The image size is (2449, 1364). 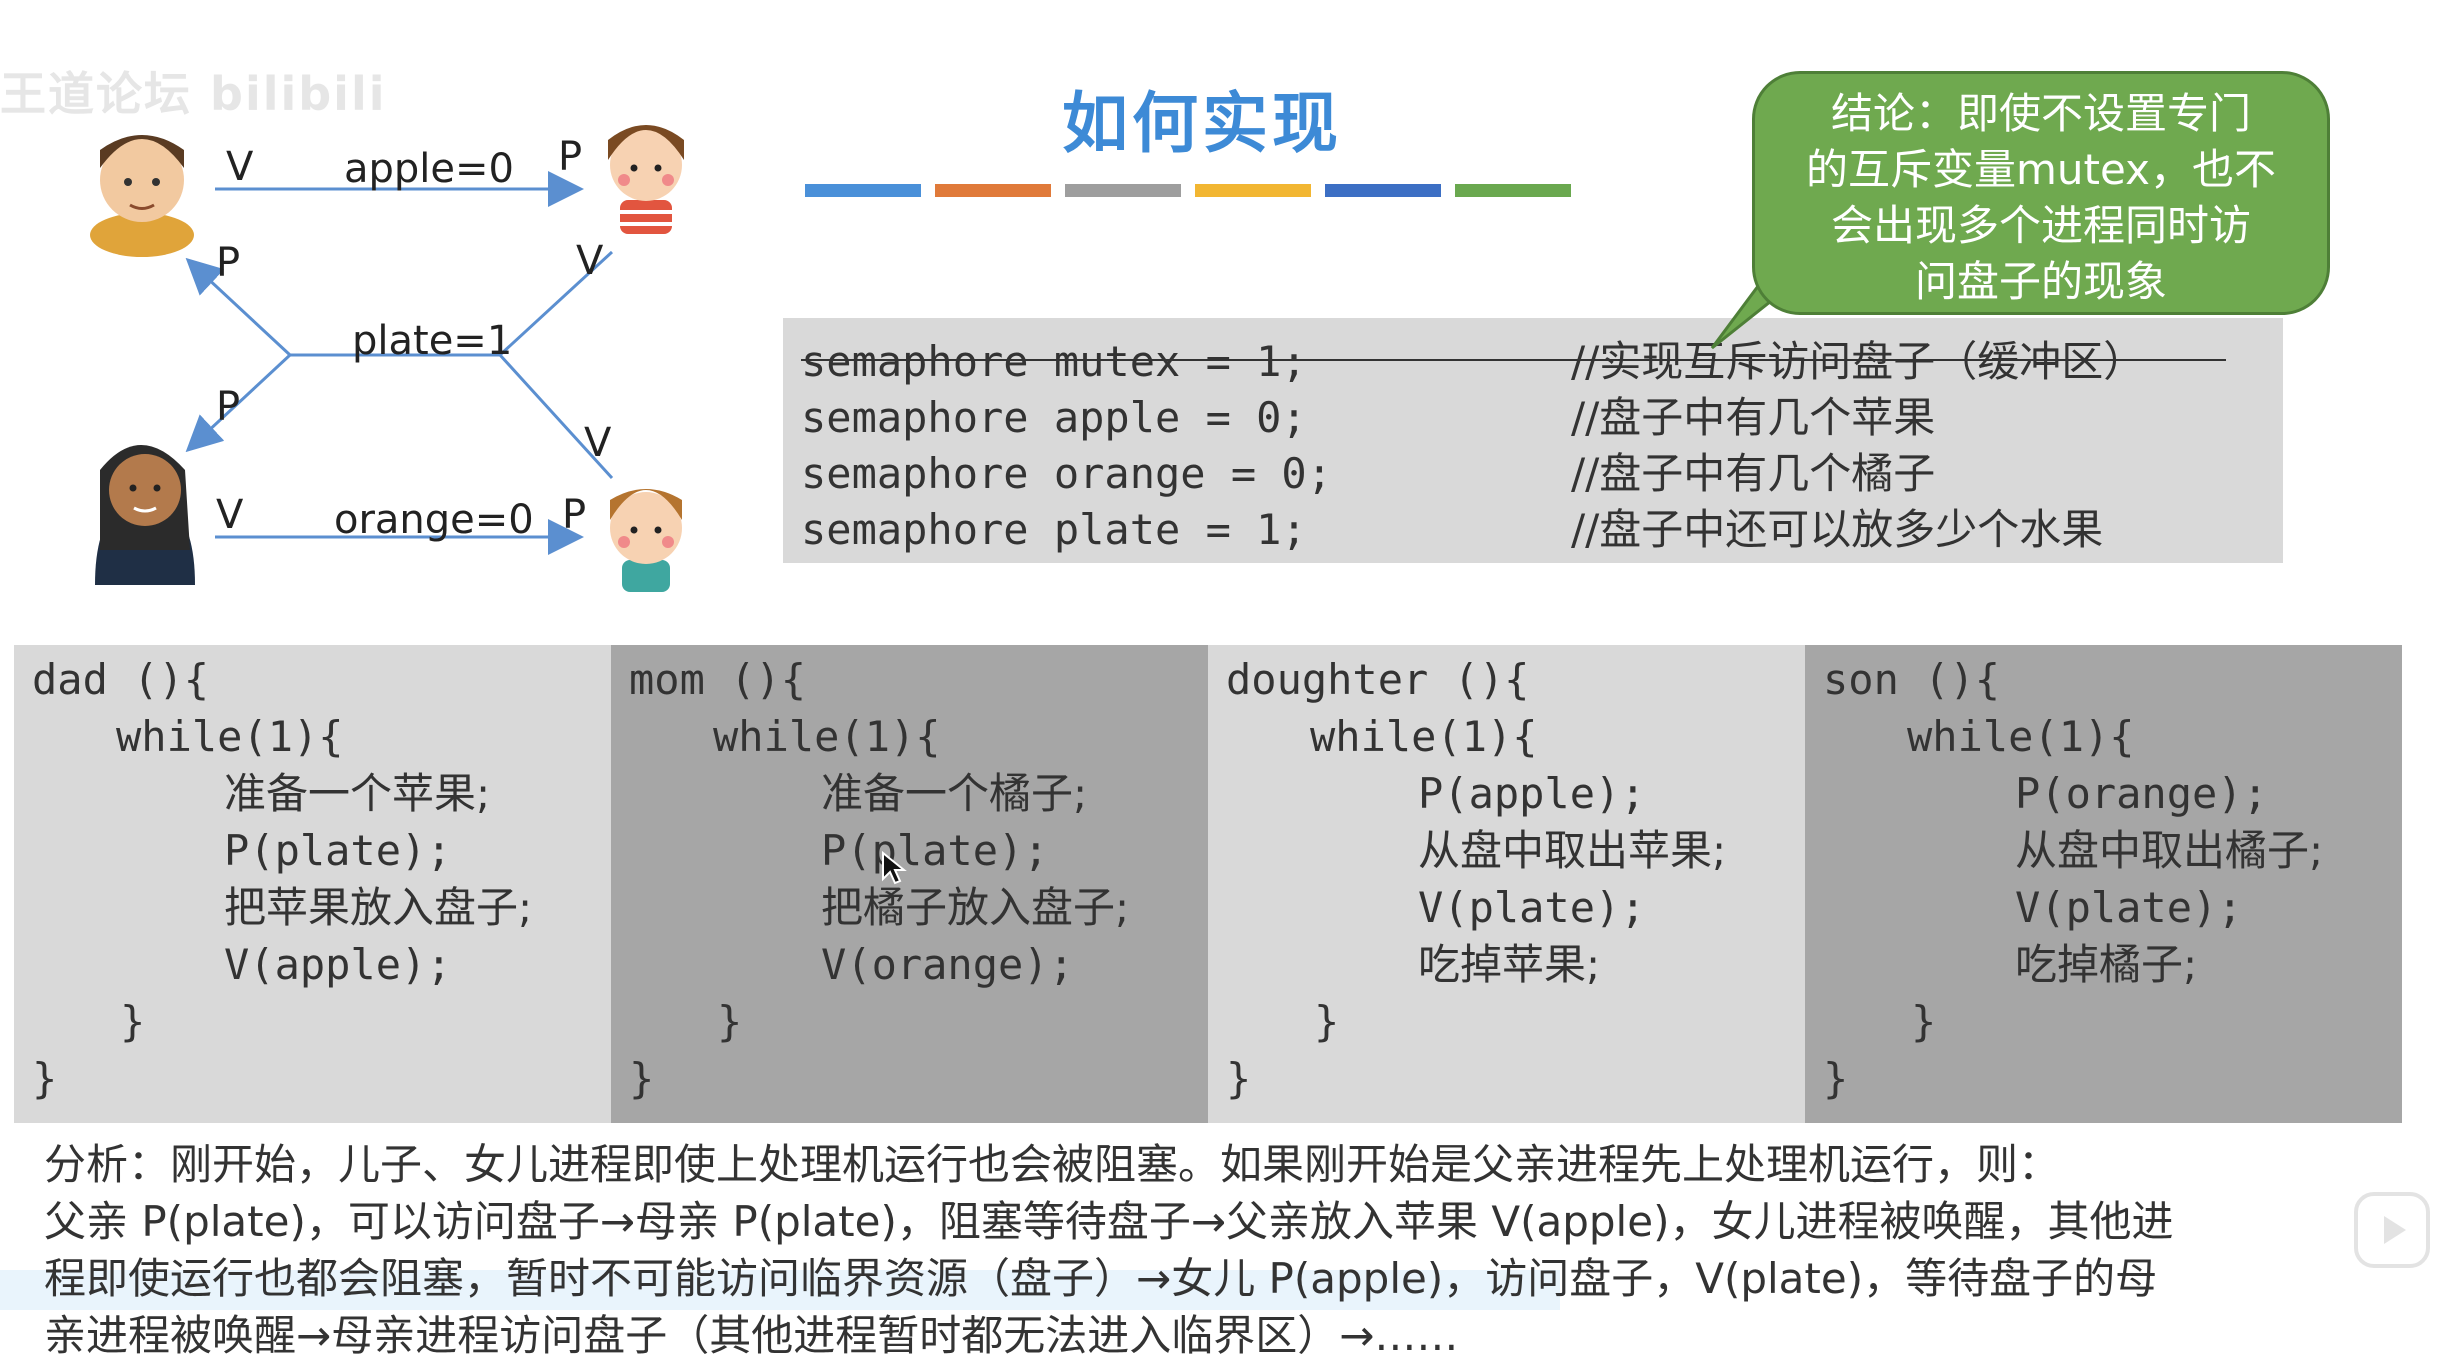 What do you see at coordinates (590, 261) in the screenshot?
I see `daughter-v-label: V` at bounding box center [590, 261].